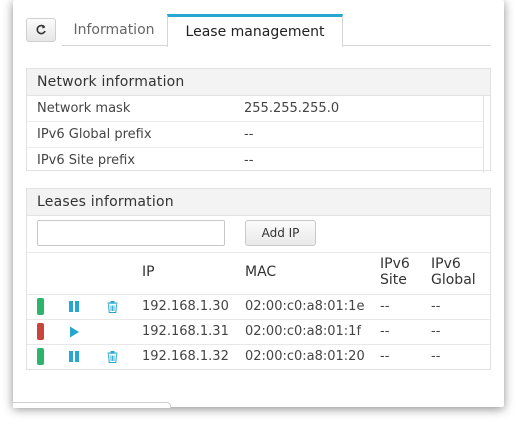 This screenshot has height=430, width=516. I want to click on lease-ip: 192.168.1.30, so click(185, 306).